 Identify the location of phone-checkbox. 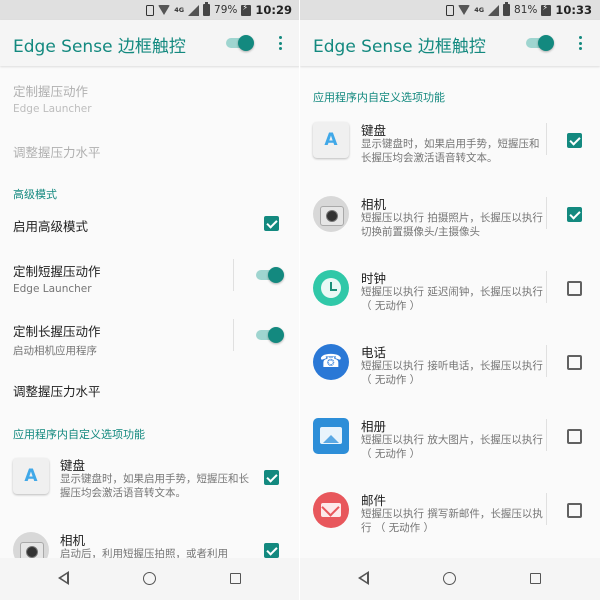
(574, 362).